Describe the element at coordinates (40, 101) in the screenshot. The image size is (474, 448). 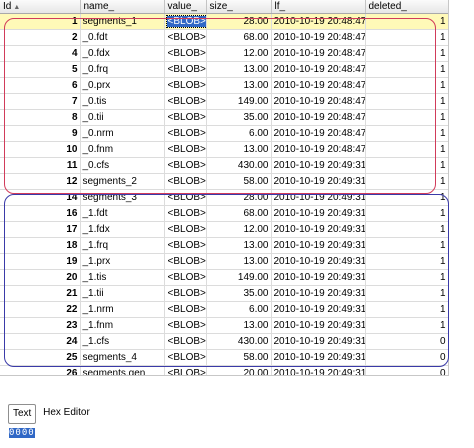
I see `row-id: 7` at that location.